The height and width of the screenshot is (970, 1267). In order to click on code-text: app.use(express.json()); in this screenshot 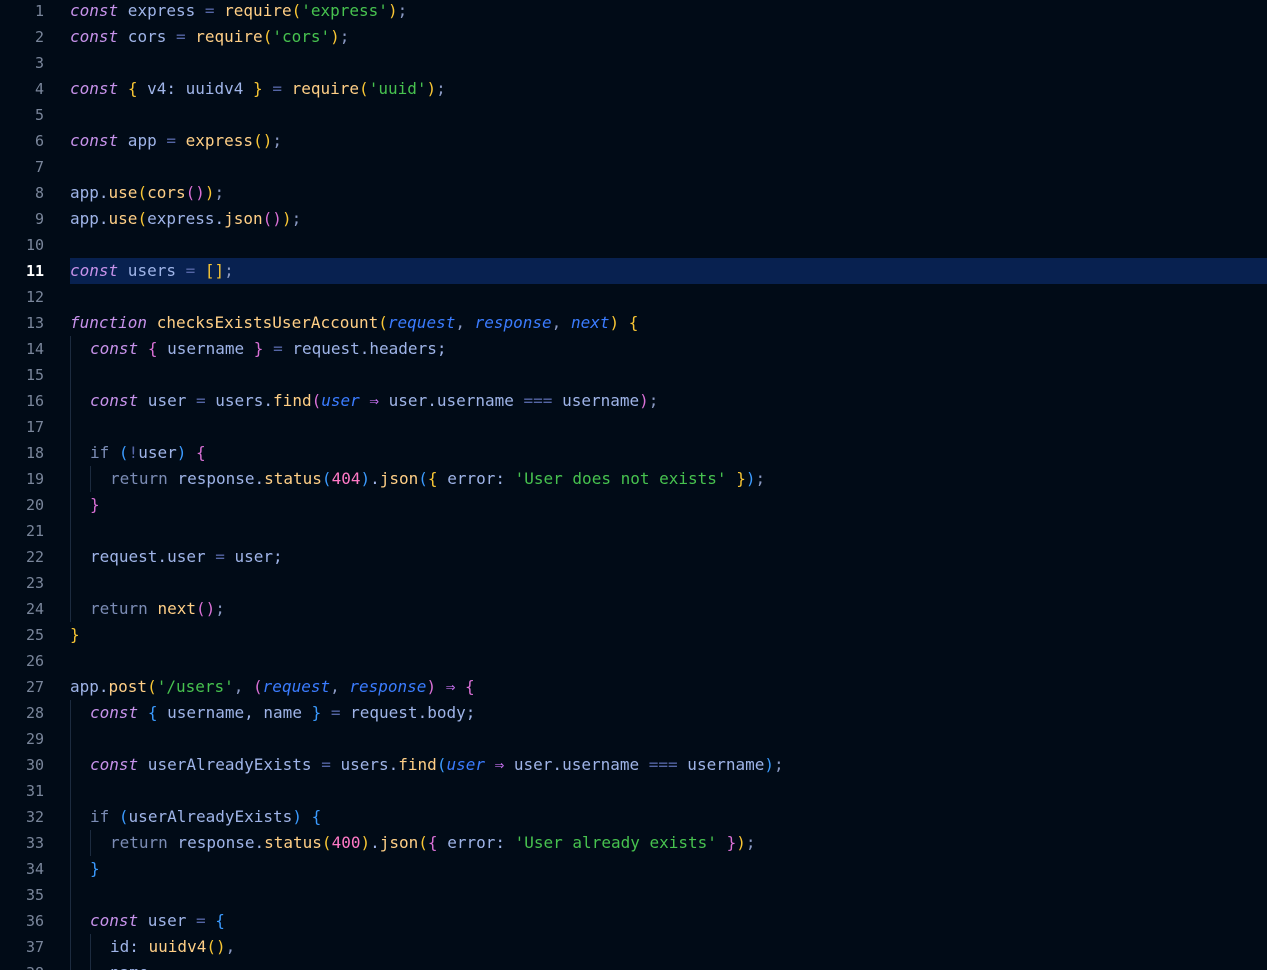, I will do `click(668, 219)`.